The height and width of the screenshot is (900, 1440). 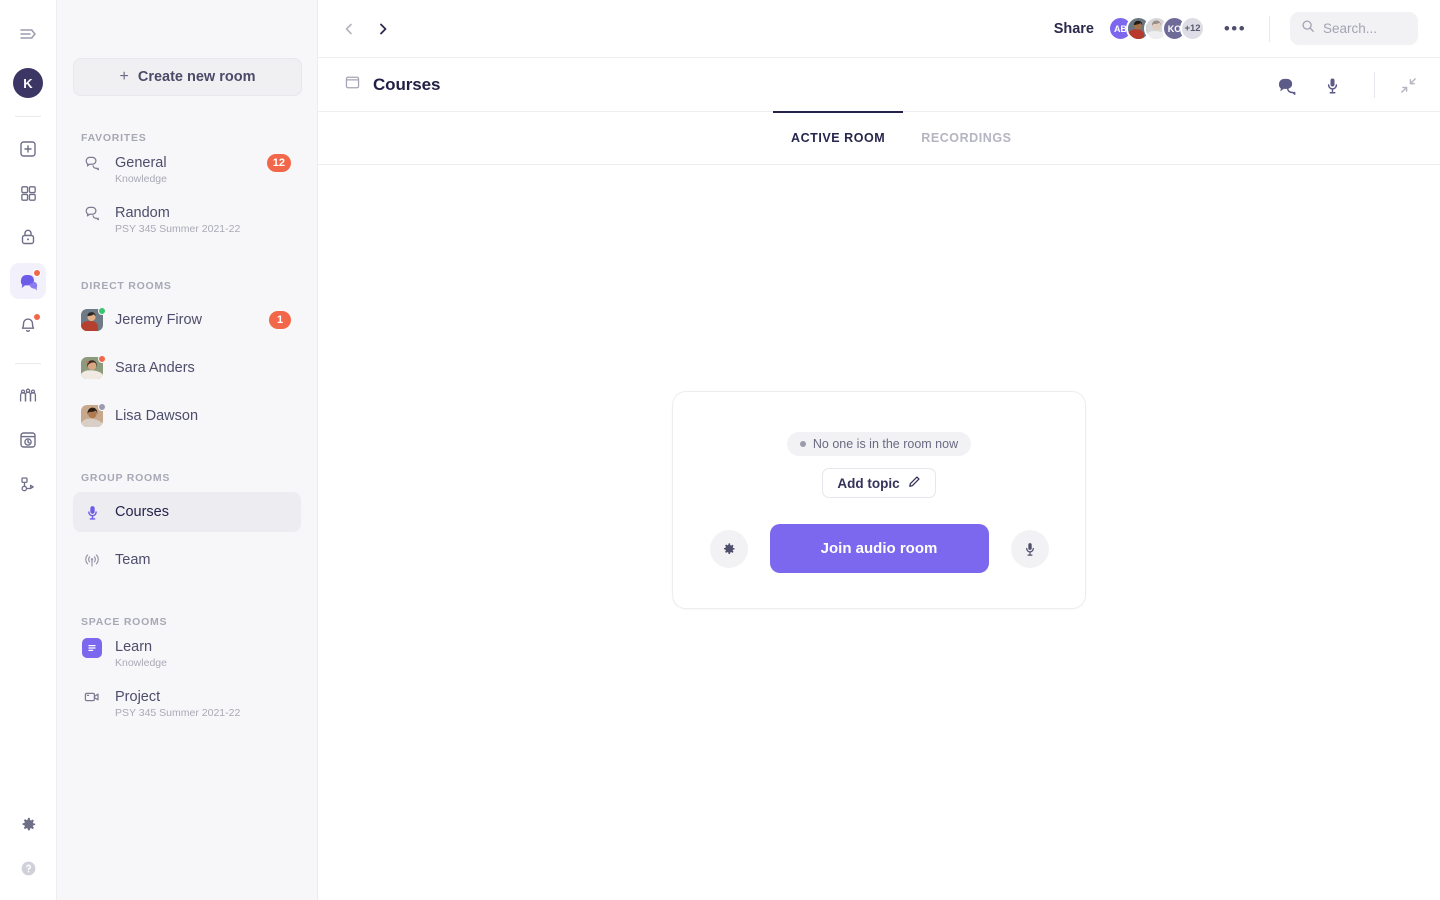 I want to click on clock-window-icon, so click(x=28, y=440).